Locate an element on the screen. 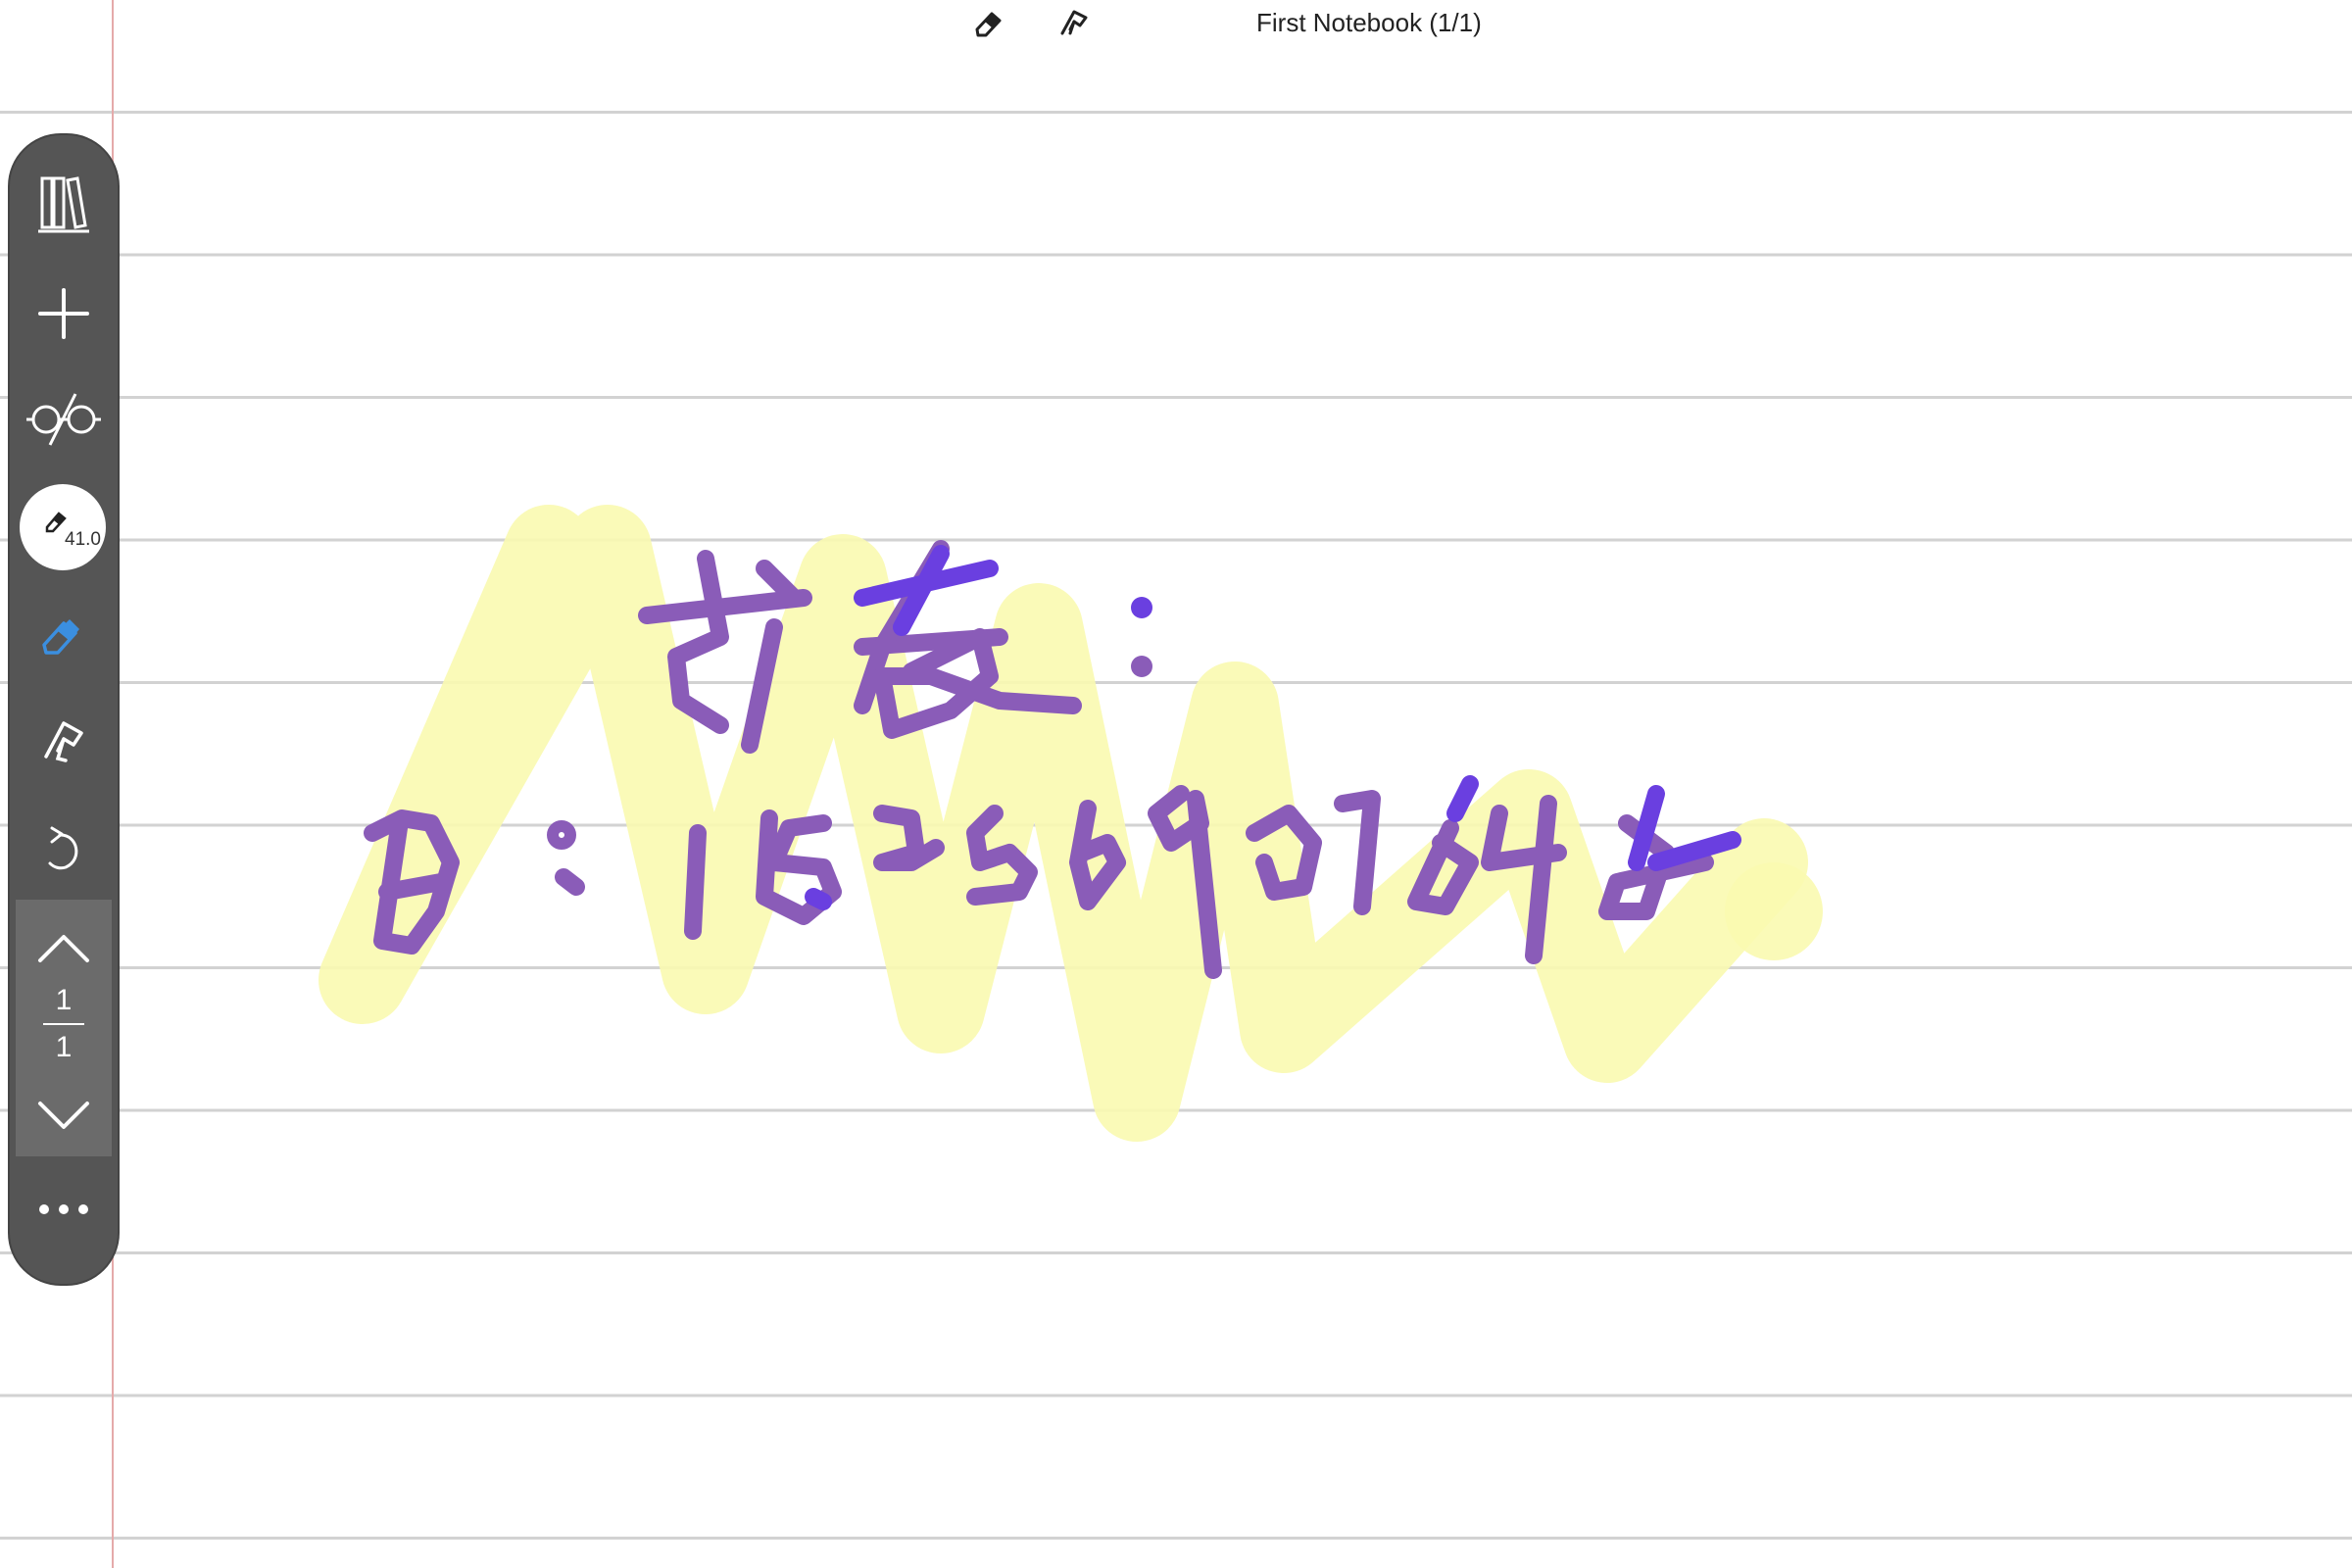 The width and height of the screenshot is (2352, 1568). library-icon is located at coordinates (63, 204).